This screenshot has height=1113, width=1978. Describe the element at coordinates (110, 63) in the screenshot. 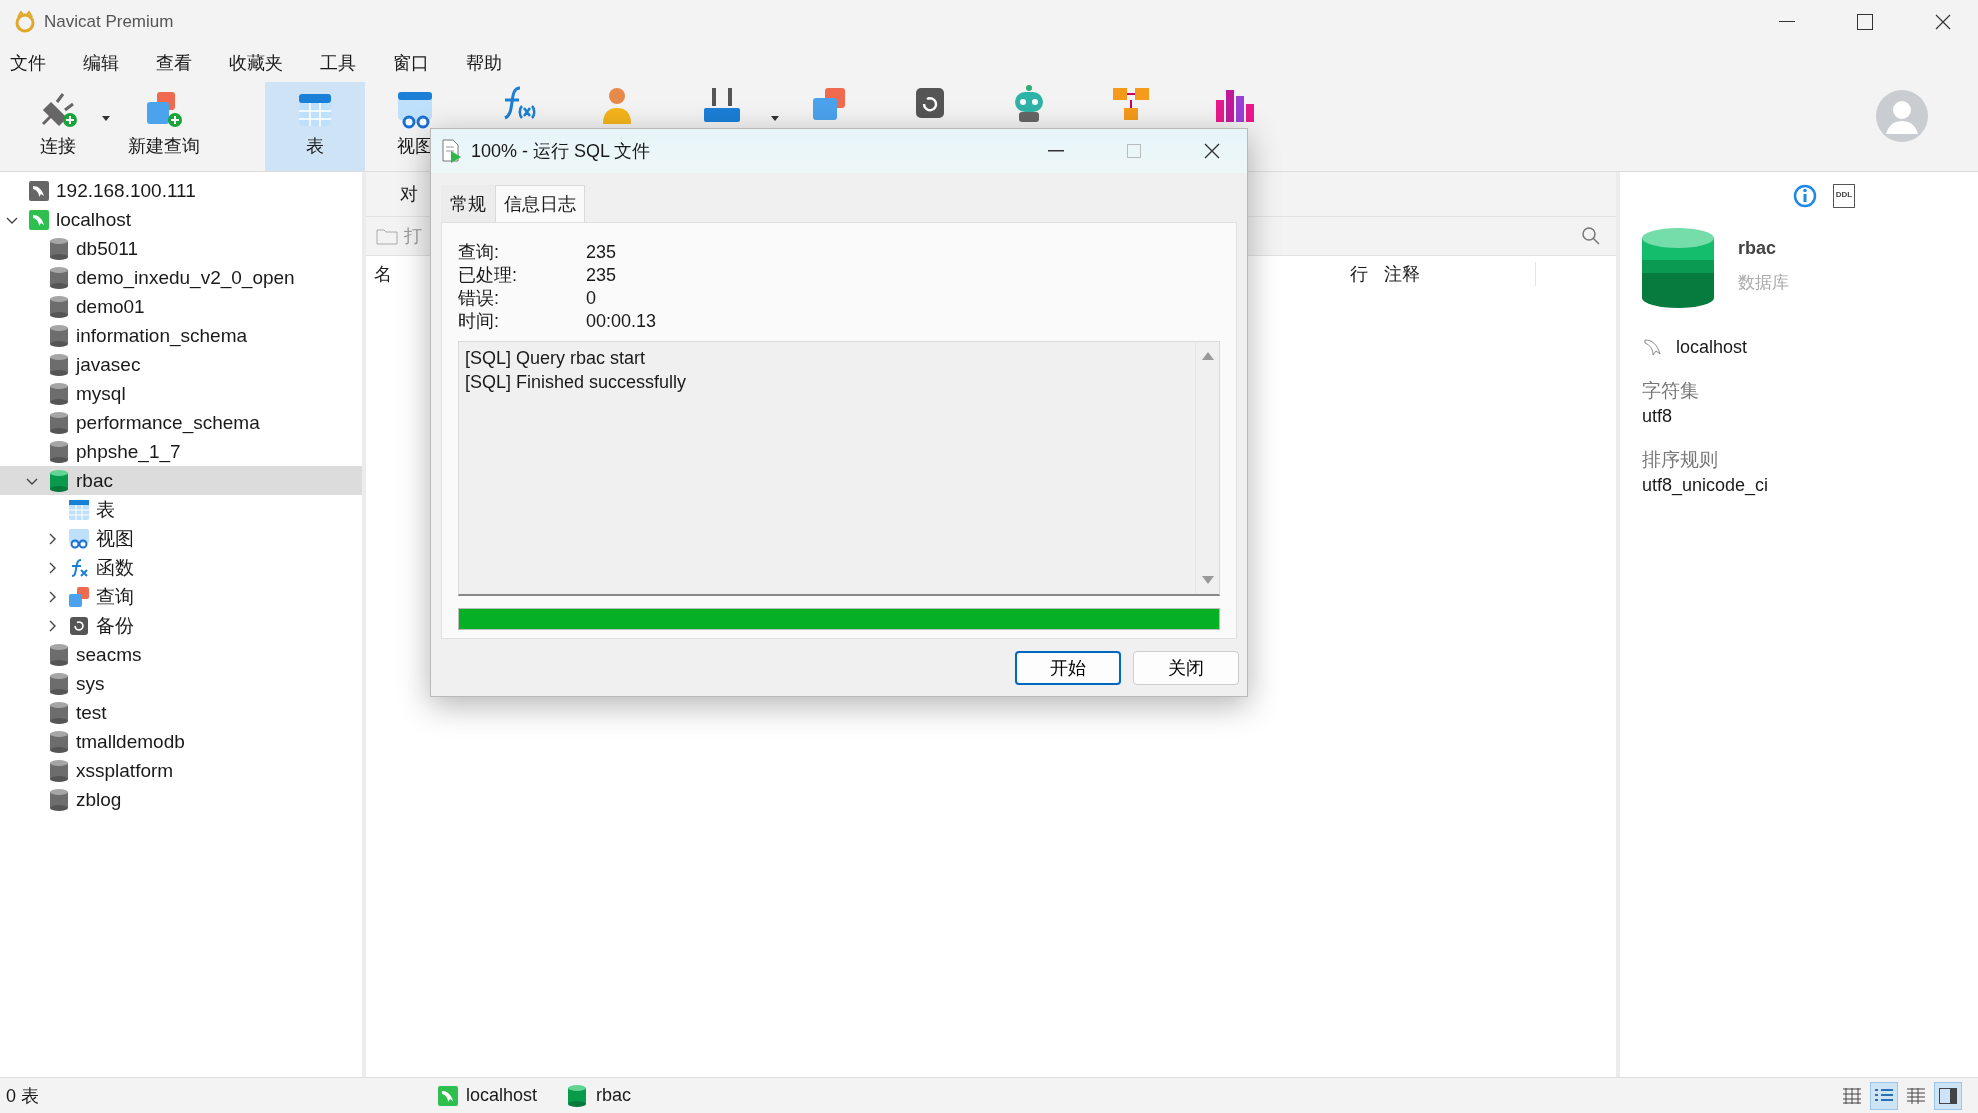

I see `menu-item: 编辑` at that location.